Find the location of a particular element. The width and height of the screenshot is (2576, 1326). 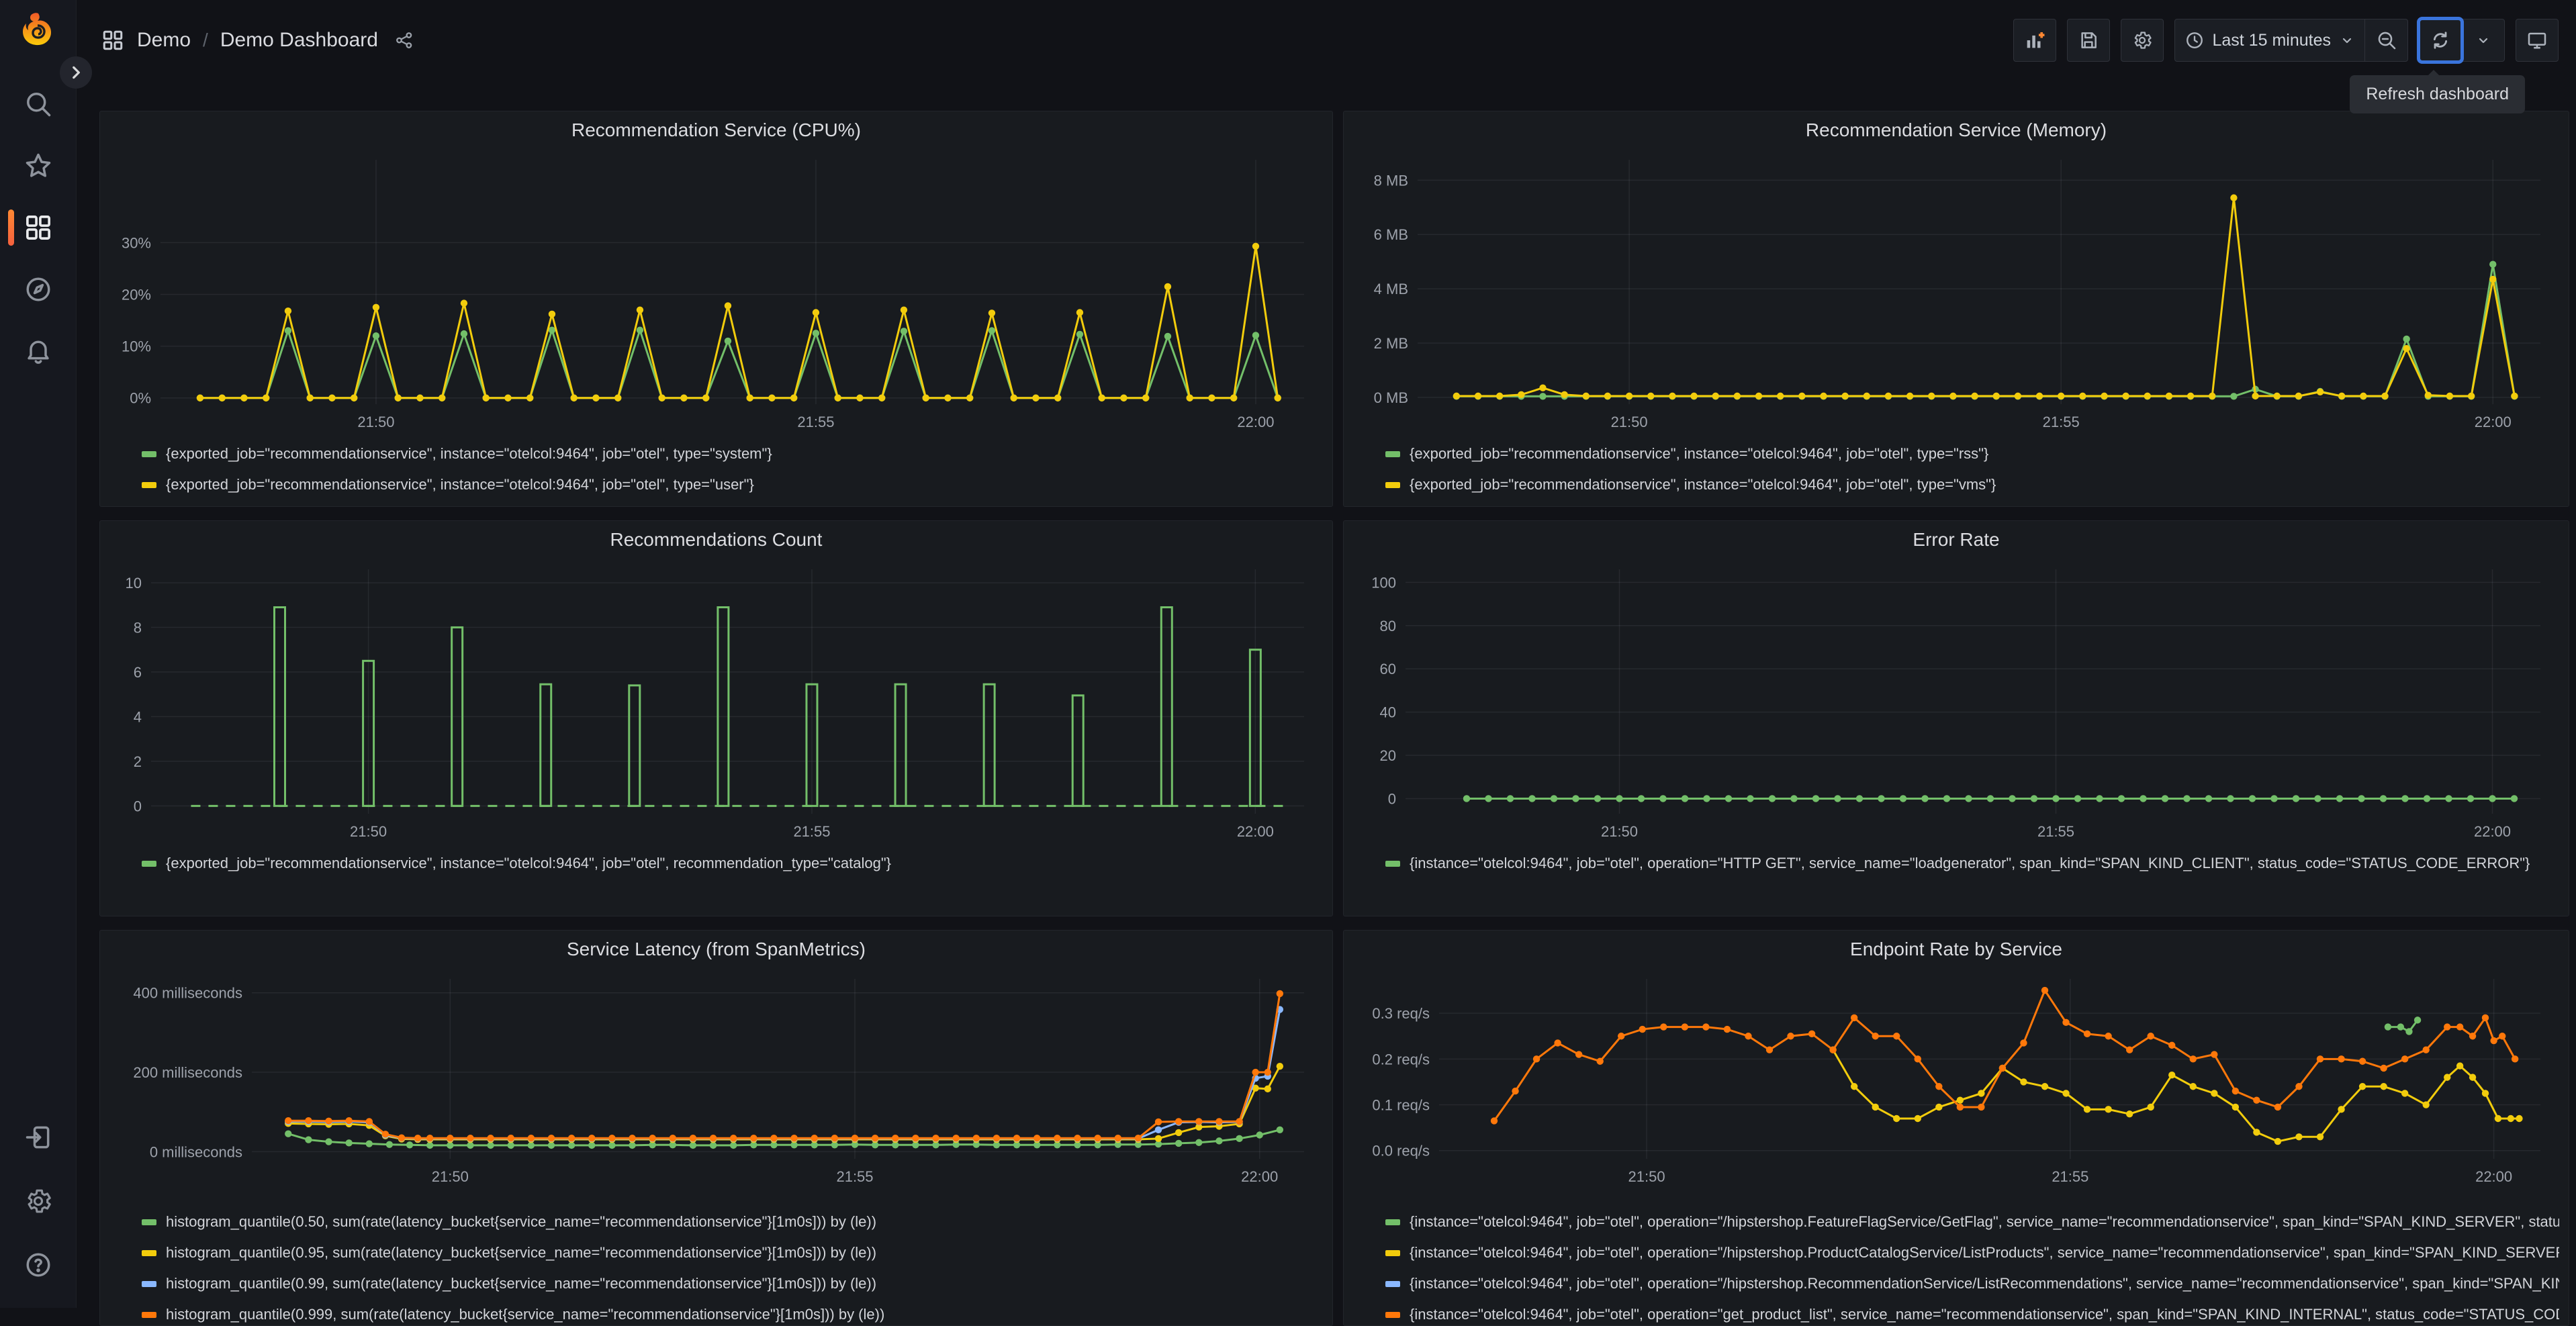

y-axis-tick-label: 100 is located at coordinates (1383, 582).